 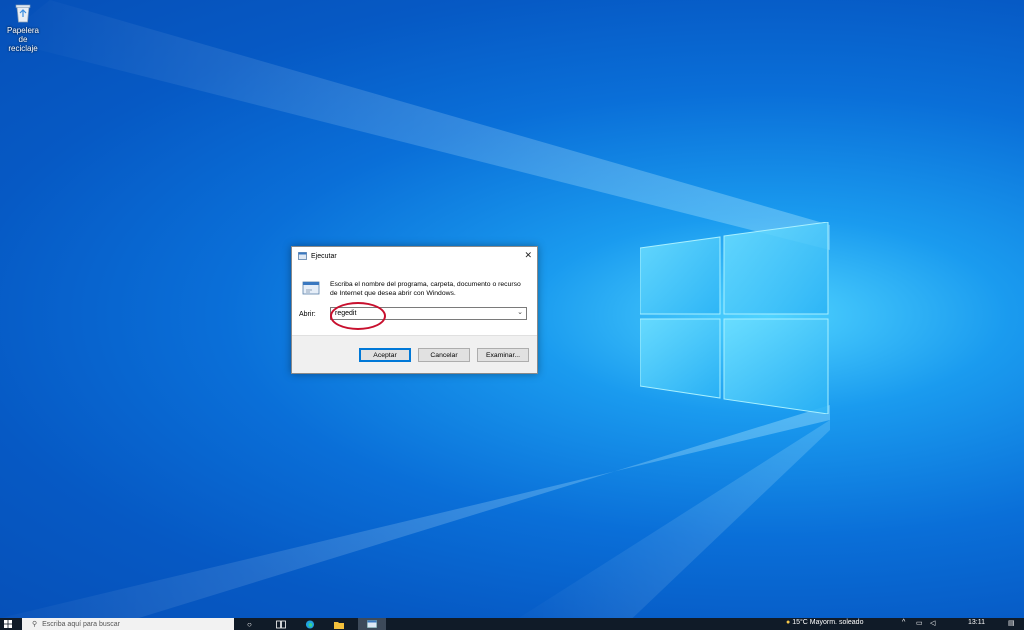 I want to click on start-icon, so click(x=8, y=624).